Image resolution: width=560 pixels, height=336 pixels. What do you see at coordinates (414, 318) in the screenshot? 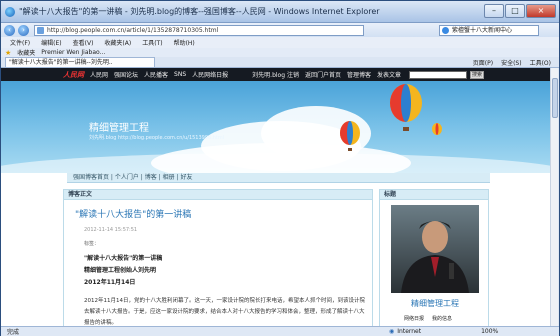
I see `network-daily-link: 网络日报` at bounding box center [414, 318].